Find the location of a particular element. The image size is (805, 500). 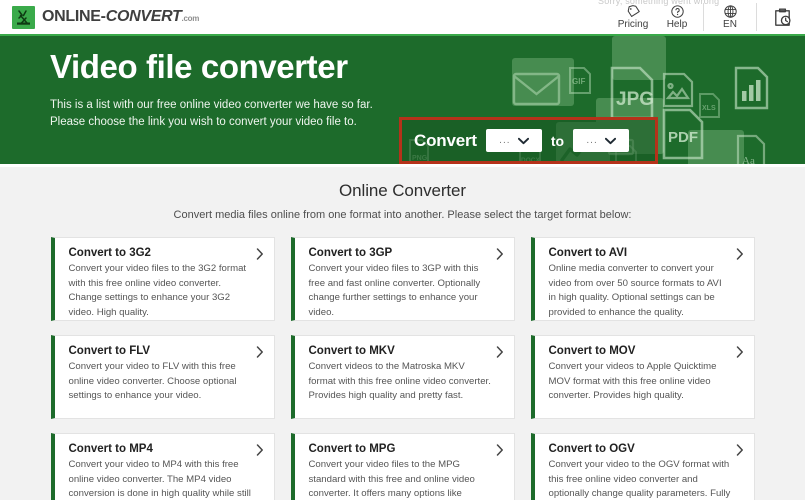

card-title: Convert to MKV is located at coordinates (351, 351).